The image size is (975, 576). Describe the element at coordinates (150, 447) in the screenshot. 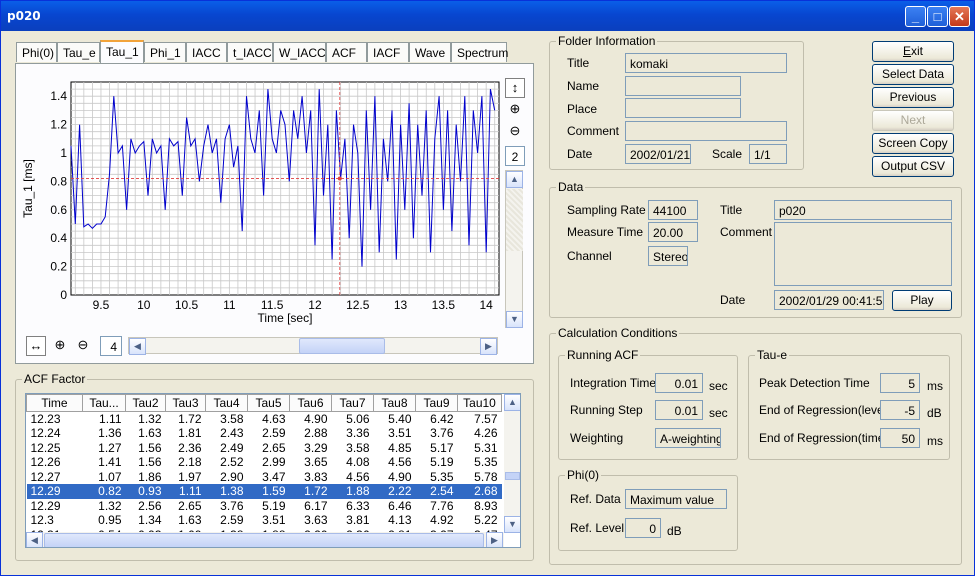

I see `acf-cell: 1.56` at that location.